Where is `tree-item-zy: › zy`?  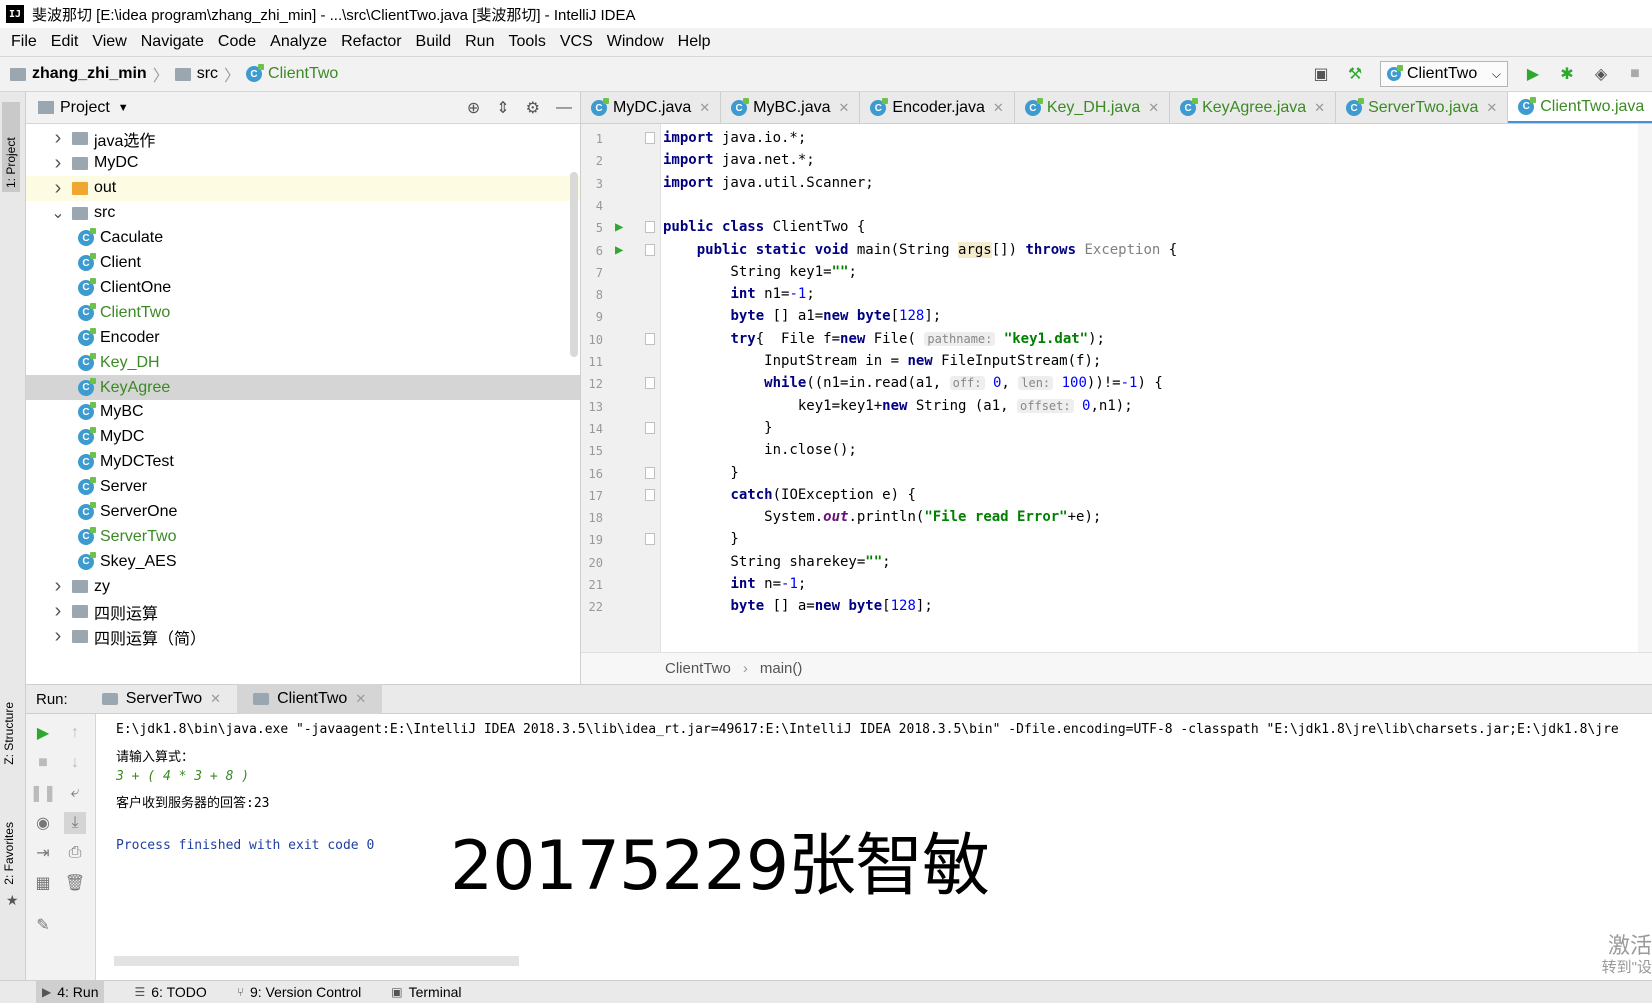 tree-item-zy: › zy is located at coordinates (303, 586).